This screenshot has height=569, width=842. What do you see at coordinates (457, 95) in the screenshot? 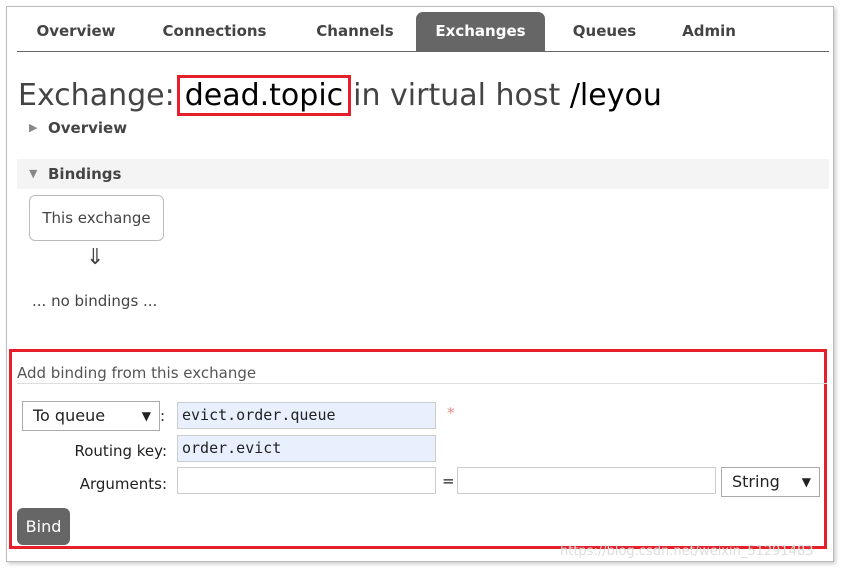
I see `title-middle: in virtual host` at bounding box center [457, 95].